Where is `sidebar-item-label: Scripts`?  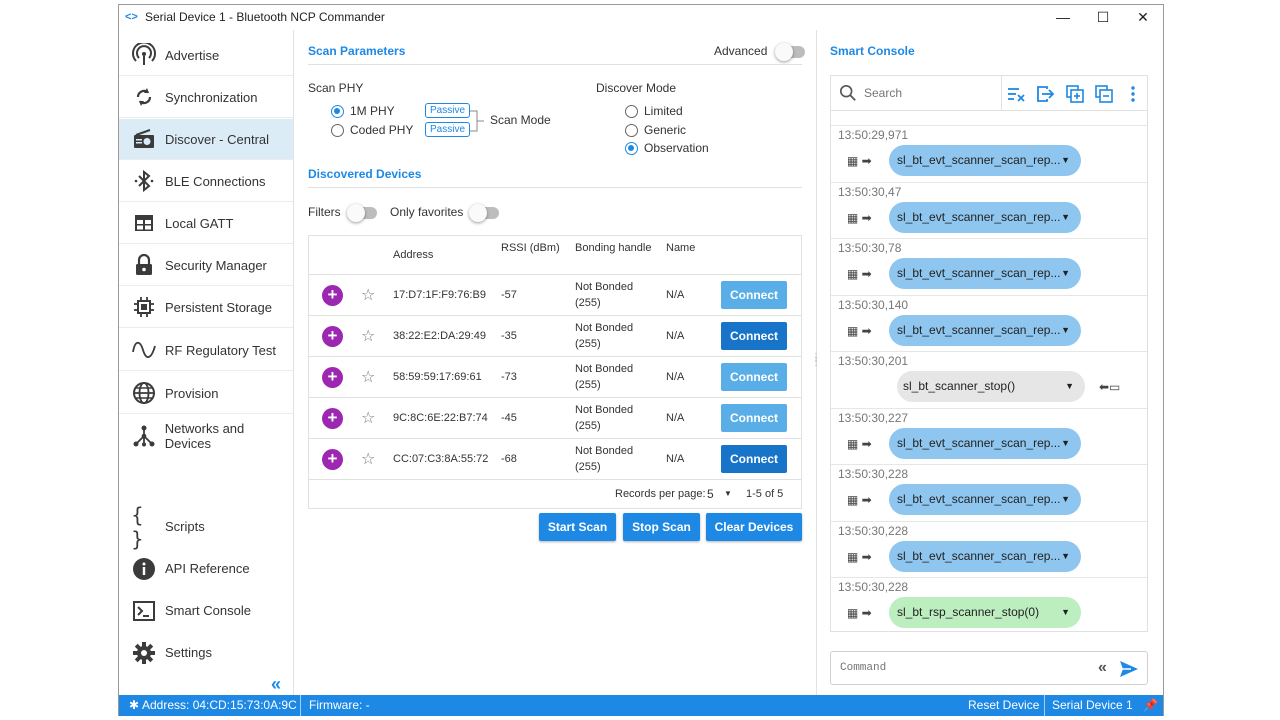
sidebar-item-label: Scripts is located at coordinates (185, 526).